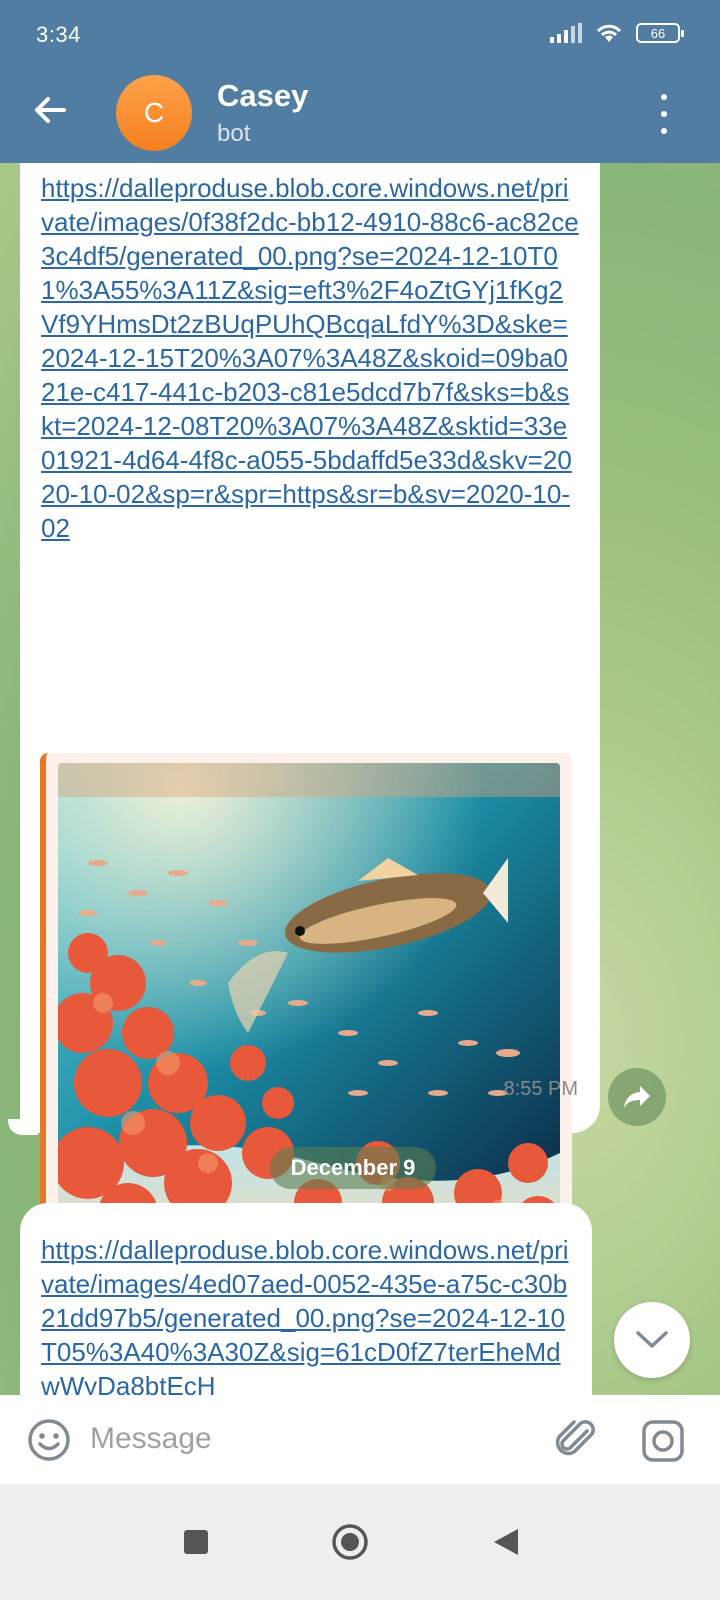  I want to click on system-nav-bar, so click(360, 1542).